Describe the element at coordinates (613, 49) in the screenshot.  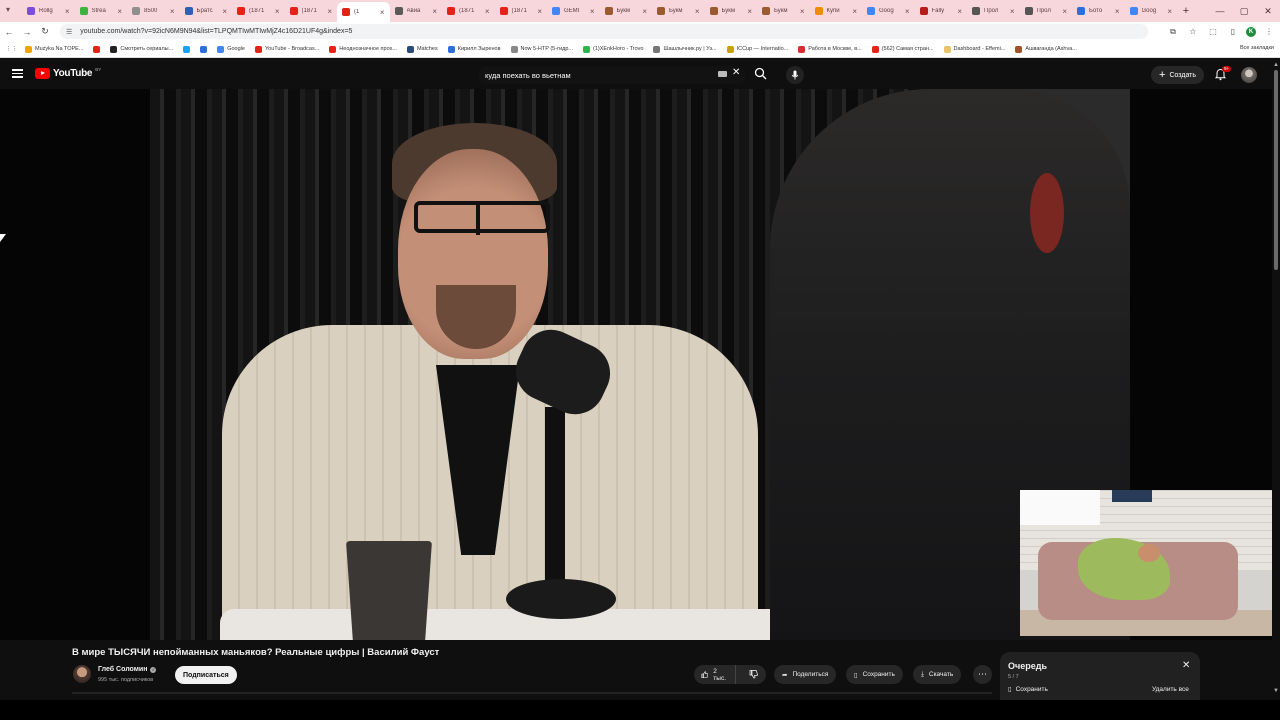
I see `bookmark-item: (1)XEnkHoro - Trovo` at that location.